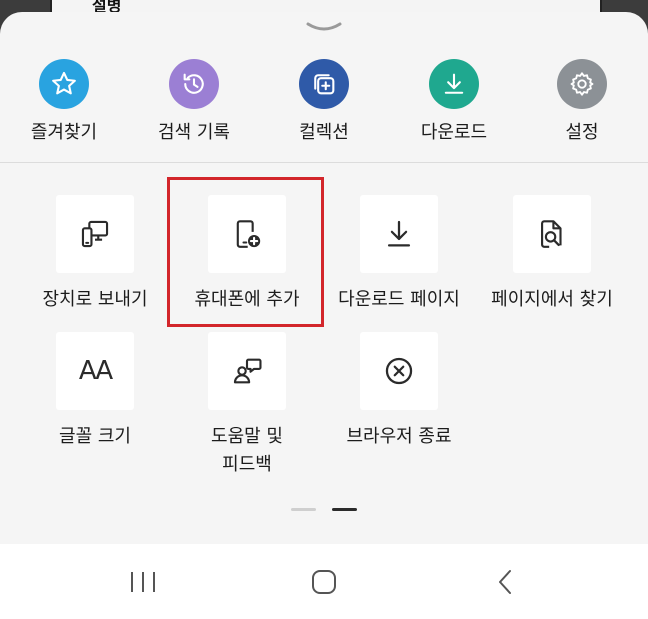 This screenshot has height=619, width=648. I want to click on menu-item-label: 페이지에서 찾기, so click(552, 299).